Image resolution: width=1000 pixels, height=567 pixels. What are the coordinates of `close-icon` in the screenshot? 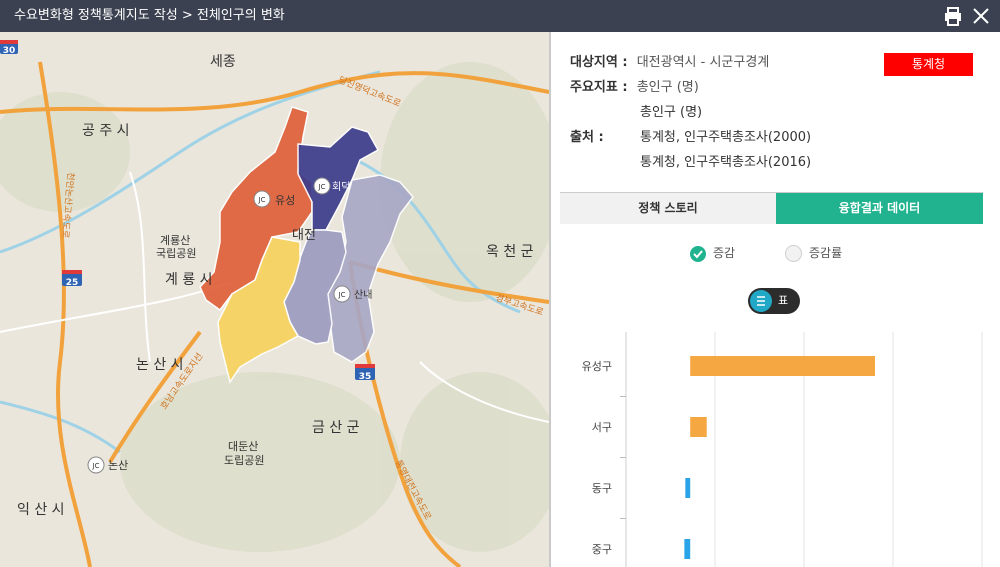 It's located at (981, 16).